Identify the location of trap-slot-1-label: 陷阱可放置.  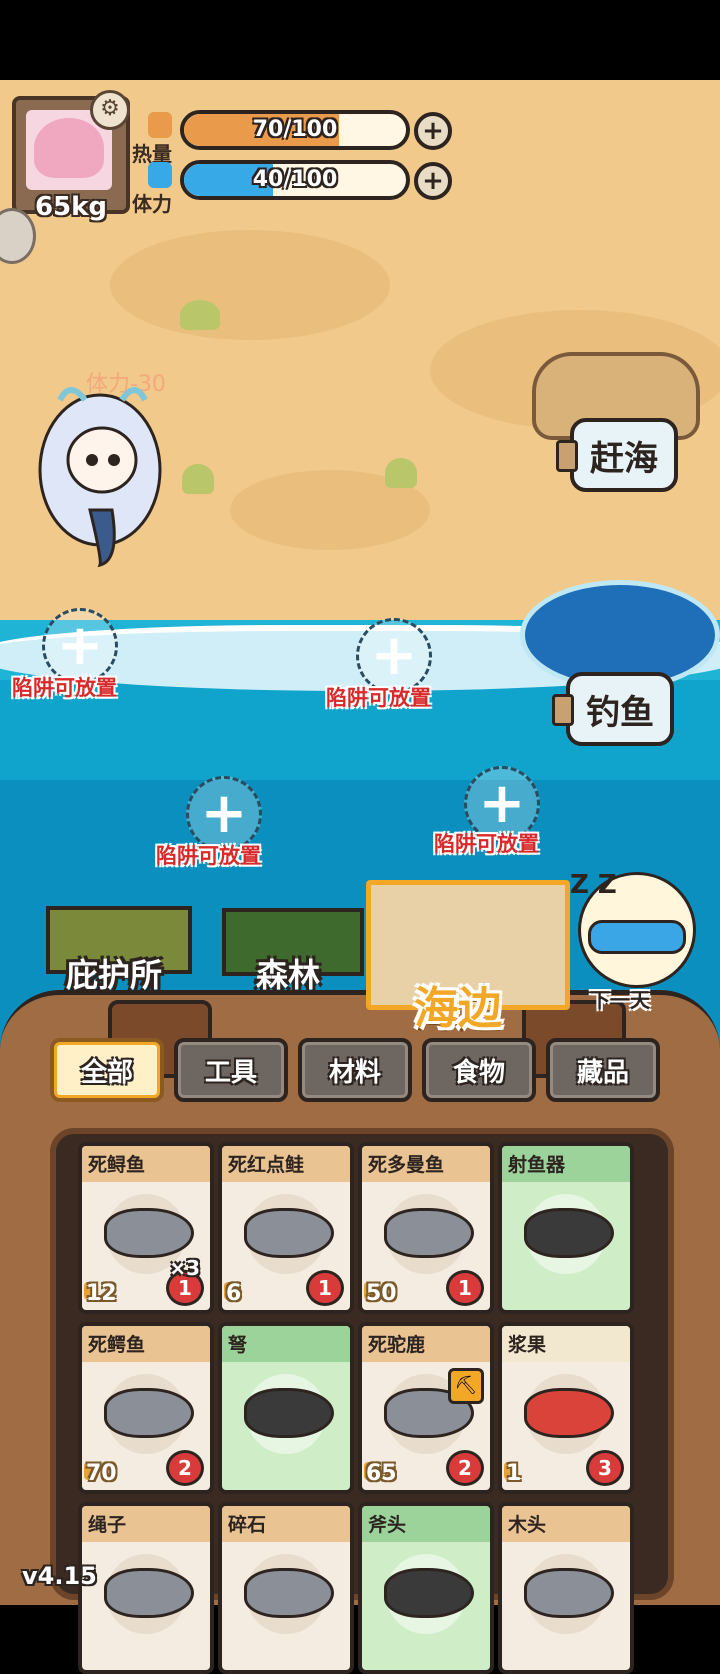
(64, 688).